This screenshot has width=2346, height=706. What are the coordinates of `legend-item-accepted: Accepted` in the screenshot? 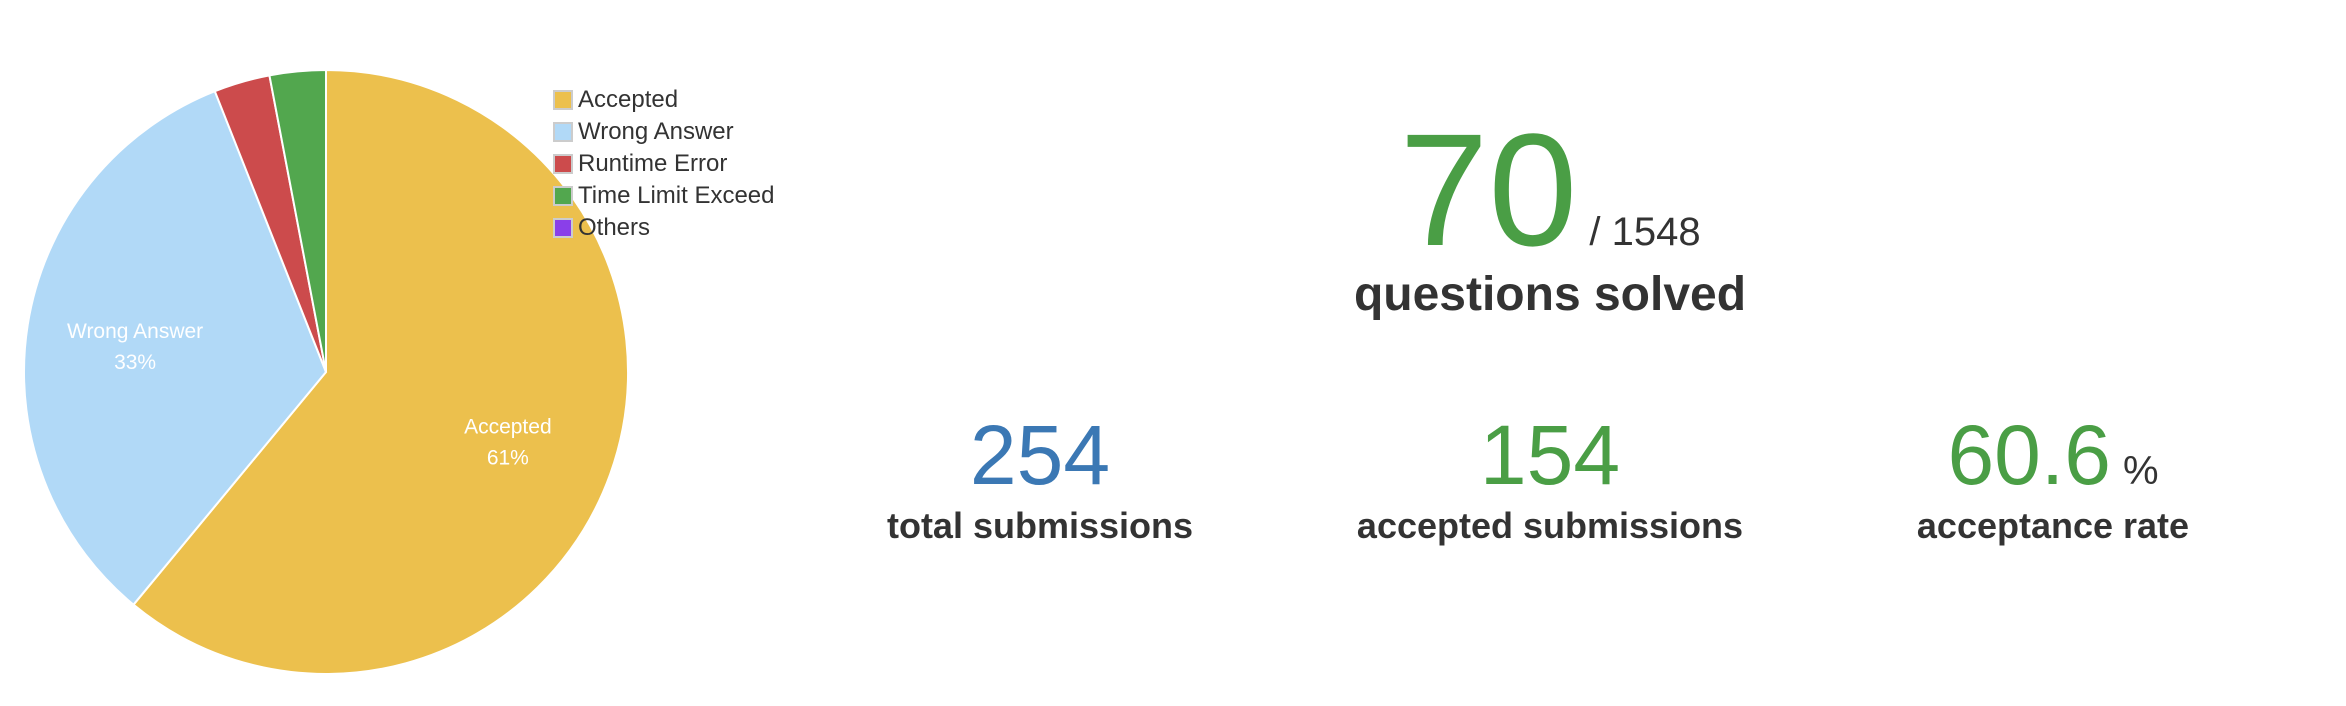 It's located at (664, 100).